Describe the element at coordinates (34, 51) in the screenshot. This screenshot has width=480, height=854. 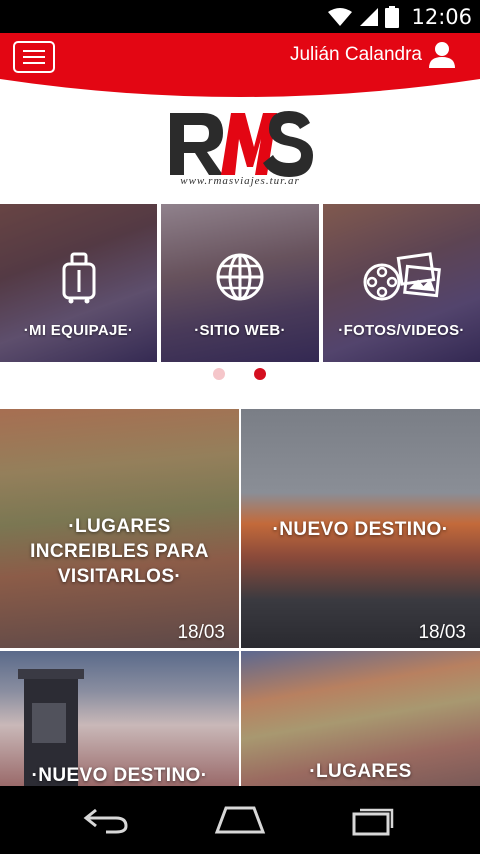
I see `hamburger-menu-icon` at that location.